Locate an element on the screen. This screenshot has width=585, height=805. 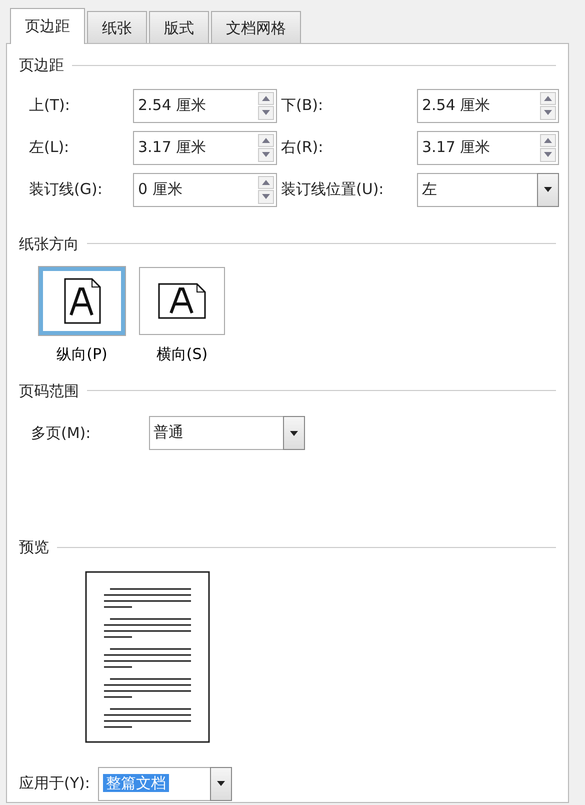
tab: 纸张 is located at coordinates (117, 27).